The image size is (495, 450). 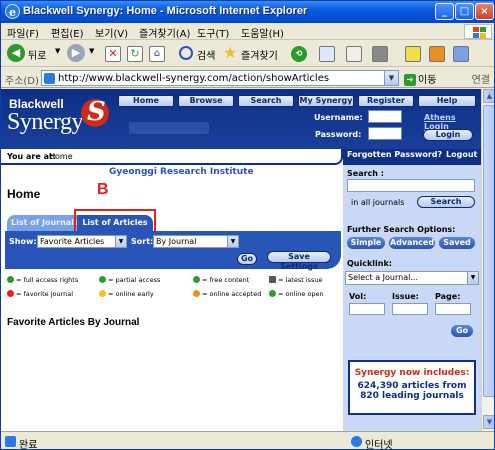 I want to click on status-bar: 완료 인터넷, so click(x=247, y=440).